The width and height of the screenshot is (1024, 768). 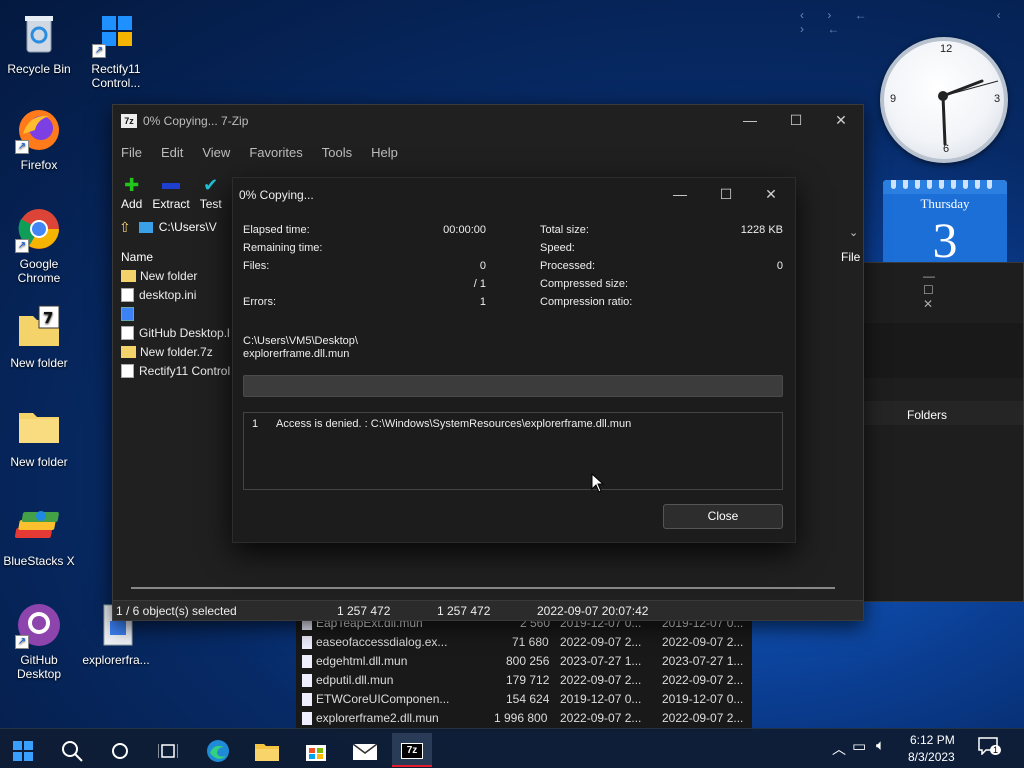 I want to click on start-button, so click(x=23, y=750).